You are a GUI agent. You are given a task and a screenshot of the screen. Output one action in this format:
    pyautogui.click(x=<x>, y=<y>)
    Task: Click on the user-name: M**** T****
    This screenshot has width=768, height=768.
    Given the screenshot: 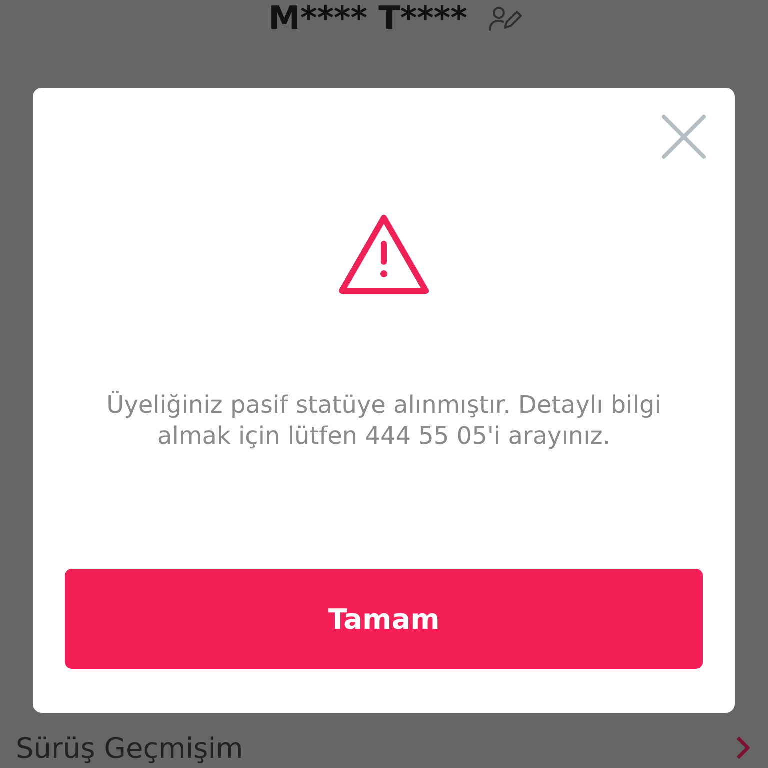 What is the action you would take?
    pyautogui.click(x=368, y=18)
    